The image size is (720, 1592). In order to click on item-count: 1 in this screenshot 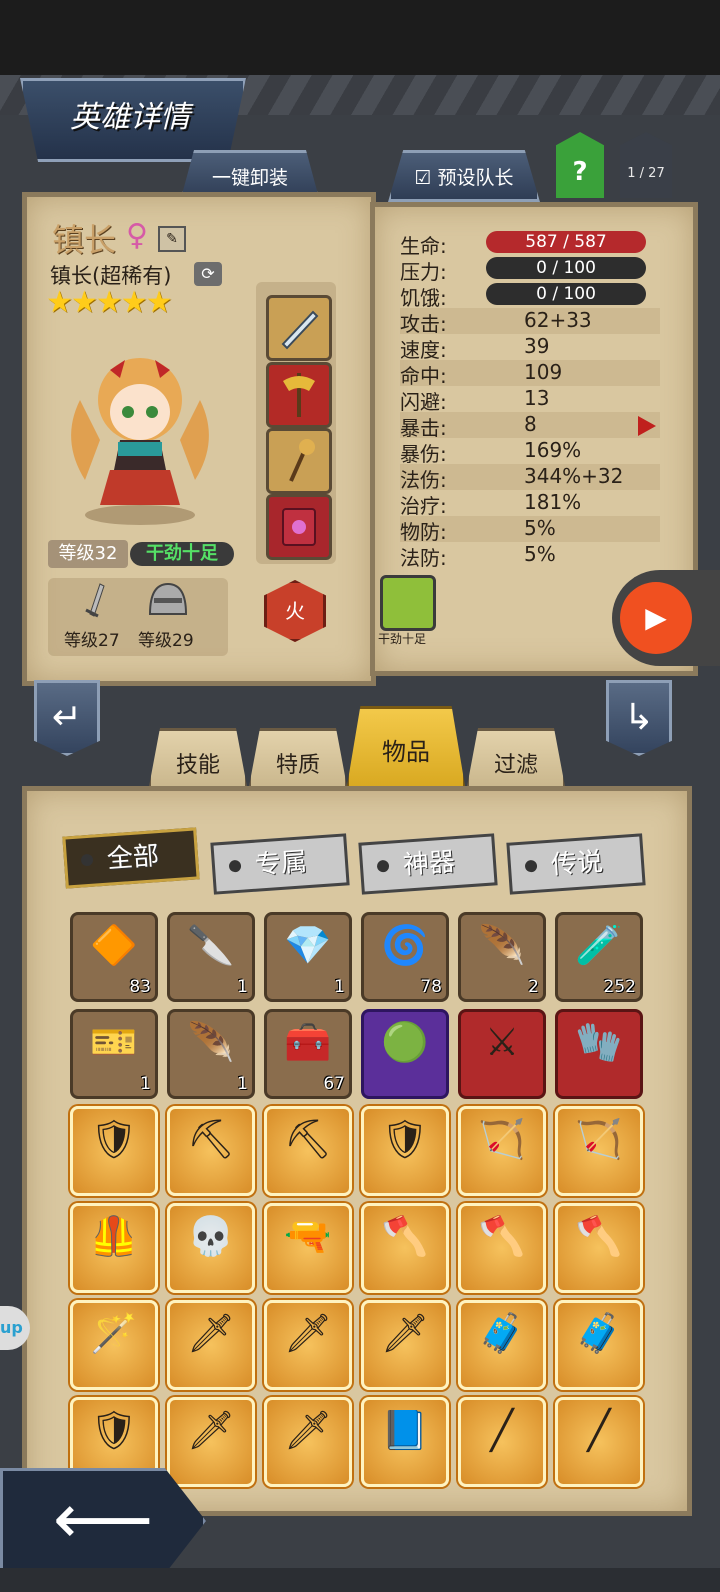, I will do `click(242, 987)`.